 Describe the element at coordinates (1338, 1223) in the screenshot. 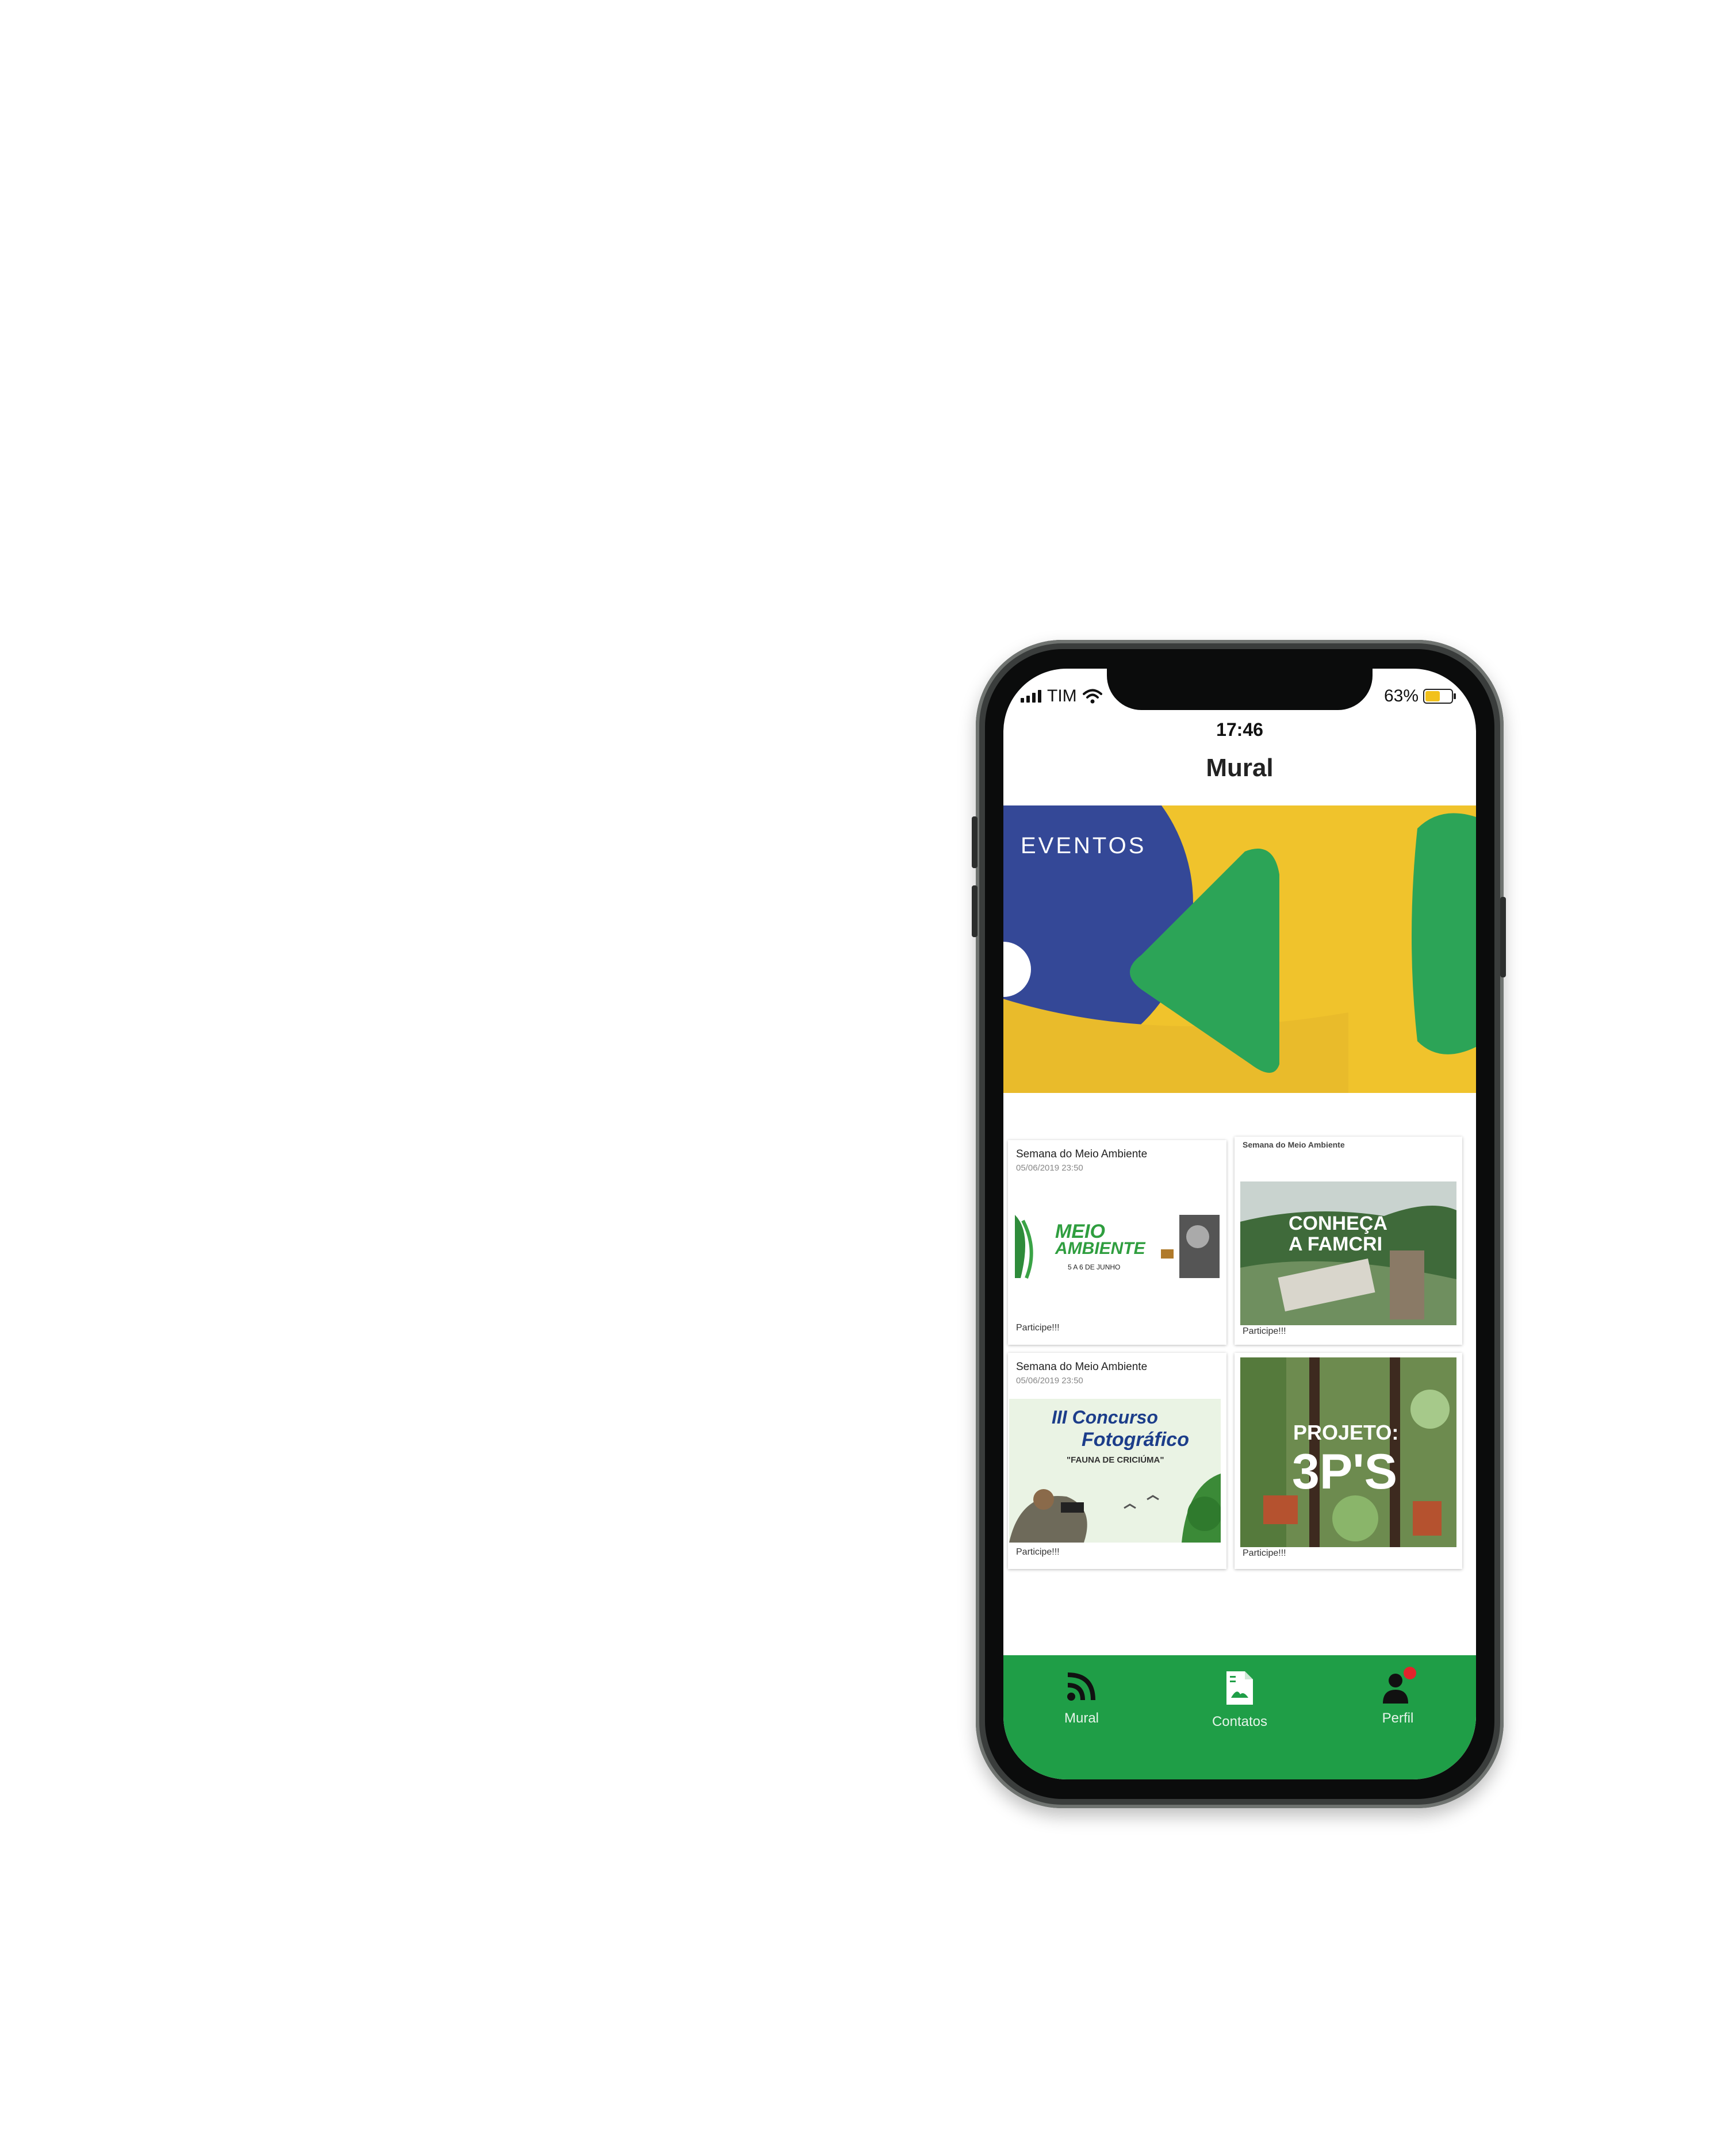

I see `poster-line-1: CONHEÇA` at that location.